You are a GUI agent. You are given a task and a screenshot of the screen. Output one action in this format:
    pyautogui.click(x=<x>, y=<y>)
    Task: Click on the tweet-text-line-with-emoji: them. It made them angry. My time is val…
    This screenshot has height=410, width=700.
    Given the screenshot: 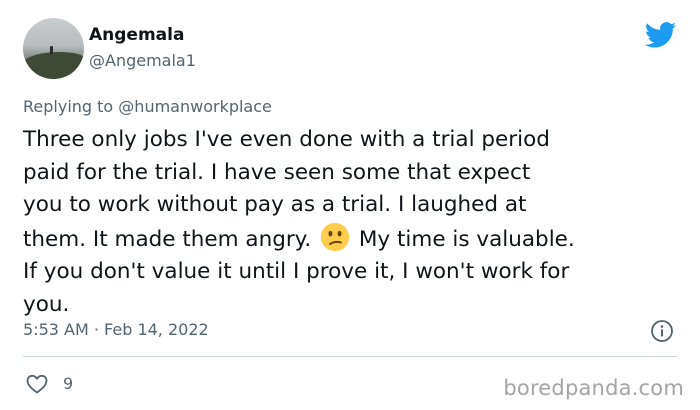 What is the action you would take?
    pyautogui.click(x=353, y=239)
    